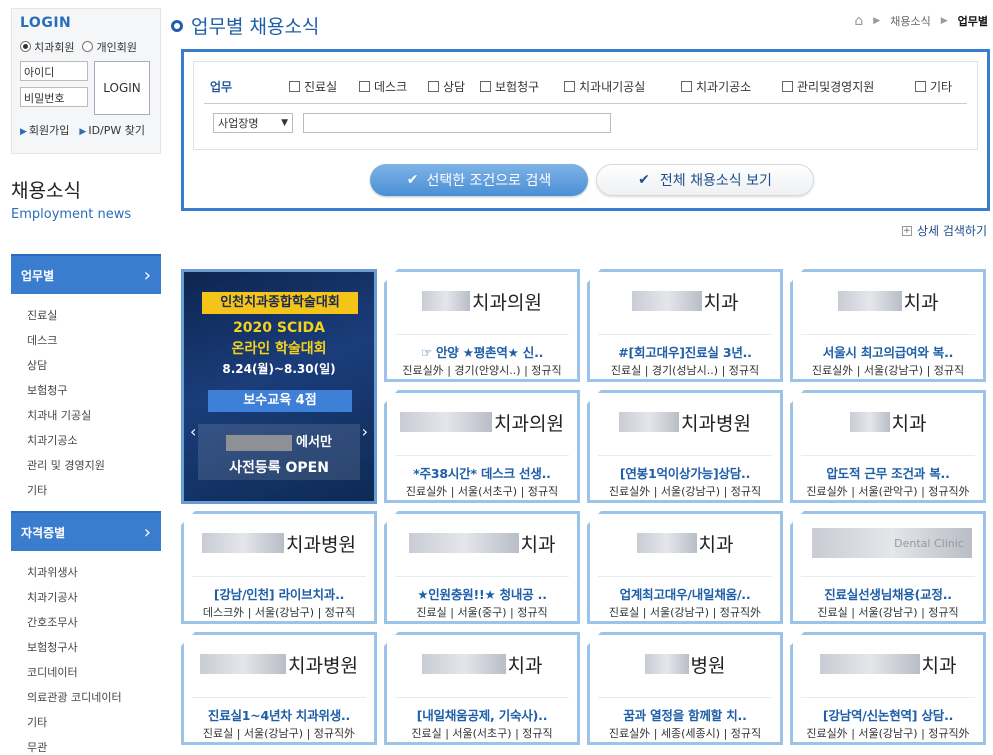  What do you see at coordinates (888, 714) in the screenshot?
I see `job-card-title: [강남역/신논현역] 상담..` at bounding box center [888, 714].